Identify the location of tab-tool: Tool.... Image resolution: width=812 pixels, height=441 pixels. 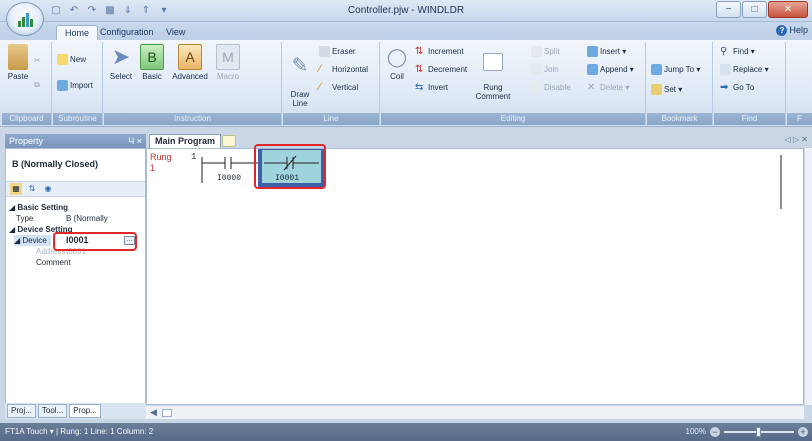
(52, 411).